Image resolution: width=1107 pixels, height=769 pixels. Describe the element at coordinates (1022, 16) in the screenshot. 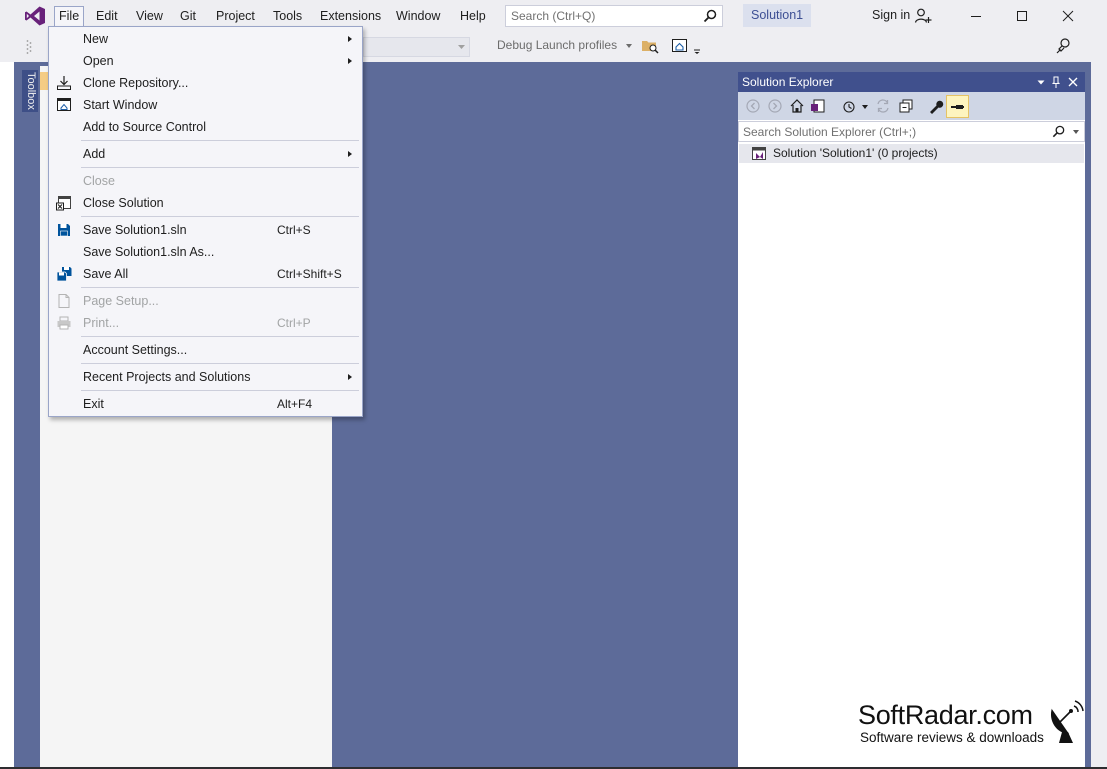

I see `maximize-icon` at that location.